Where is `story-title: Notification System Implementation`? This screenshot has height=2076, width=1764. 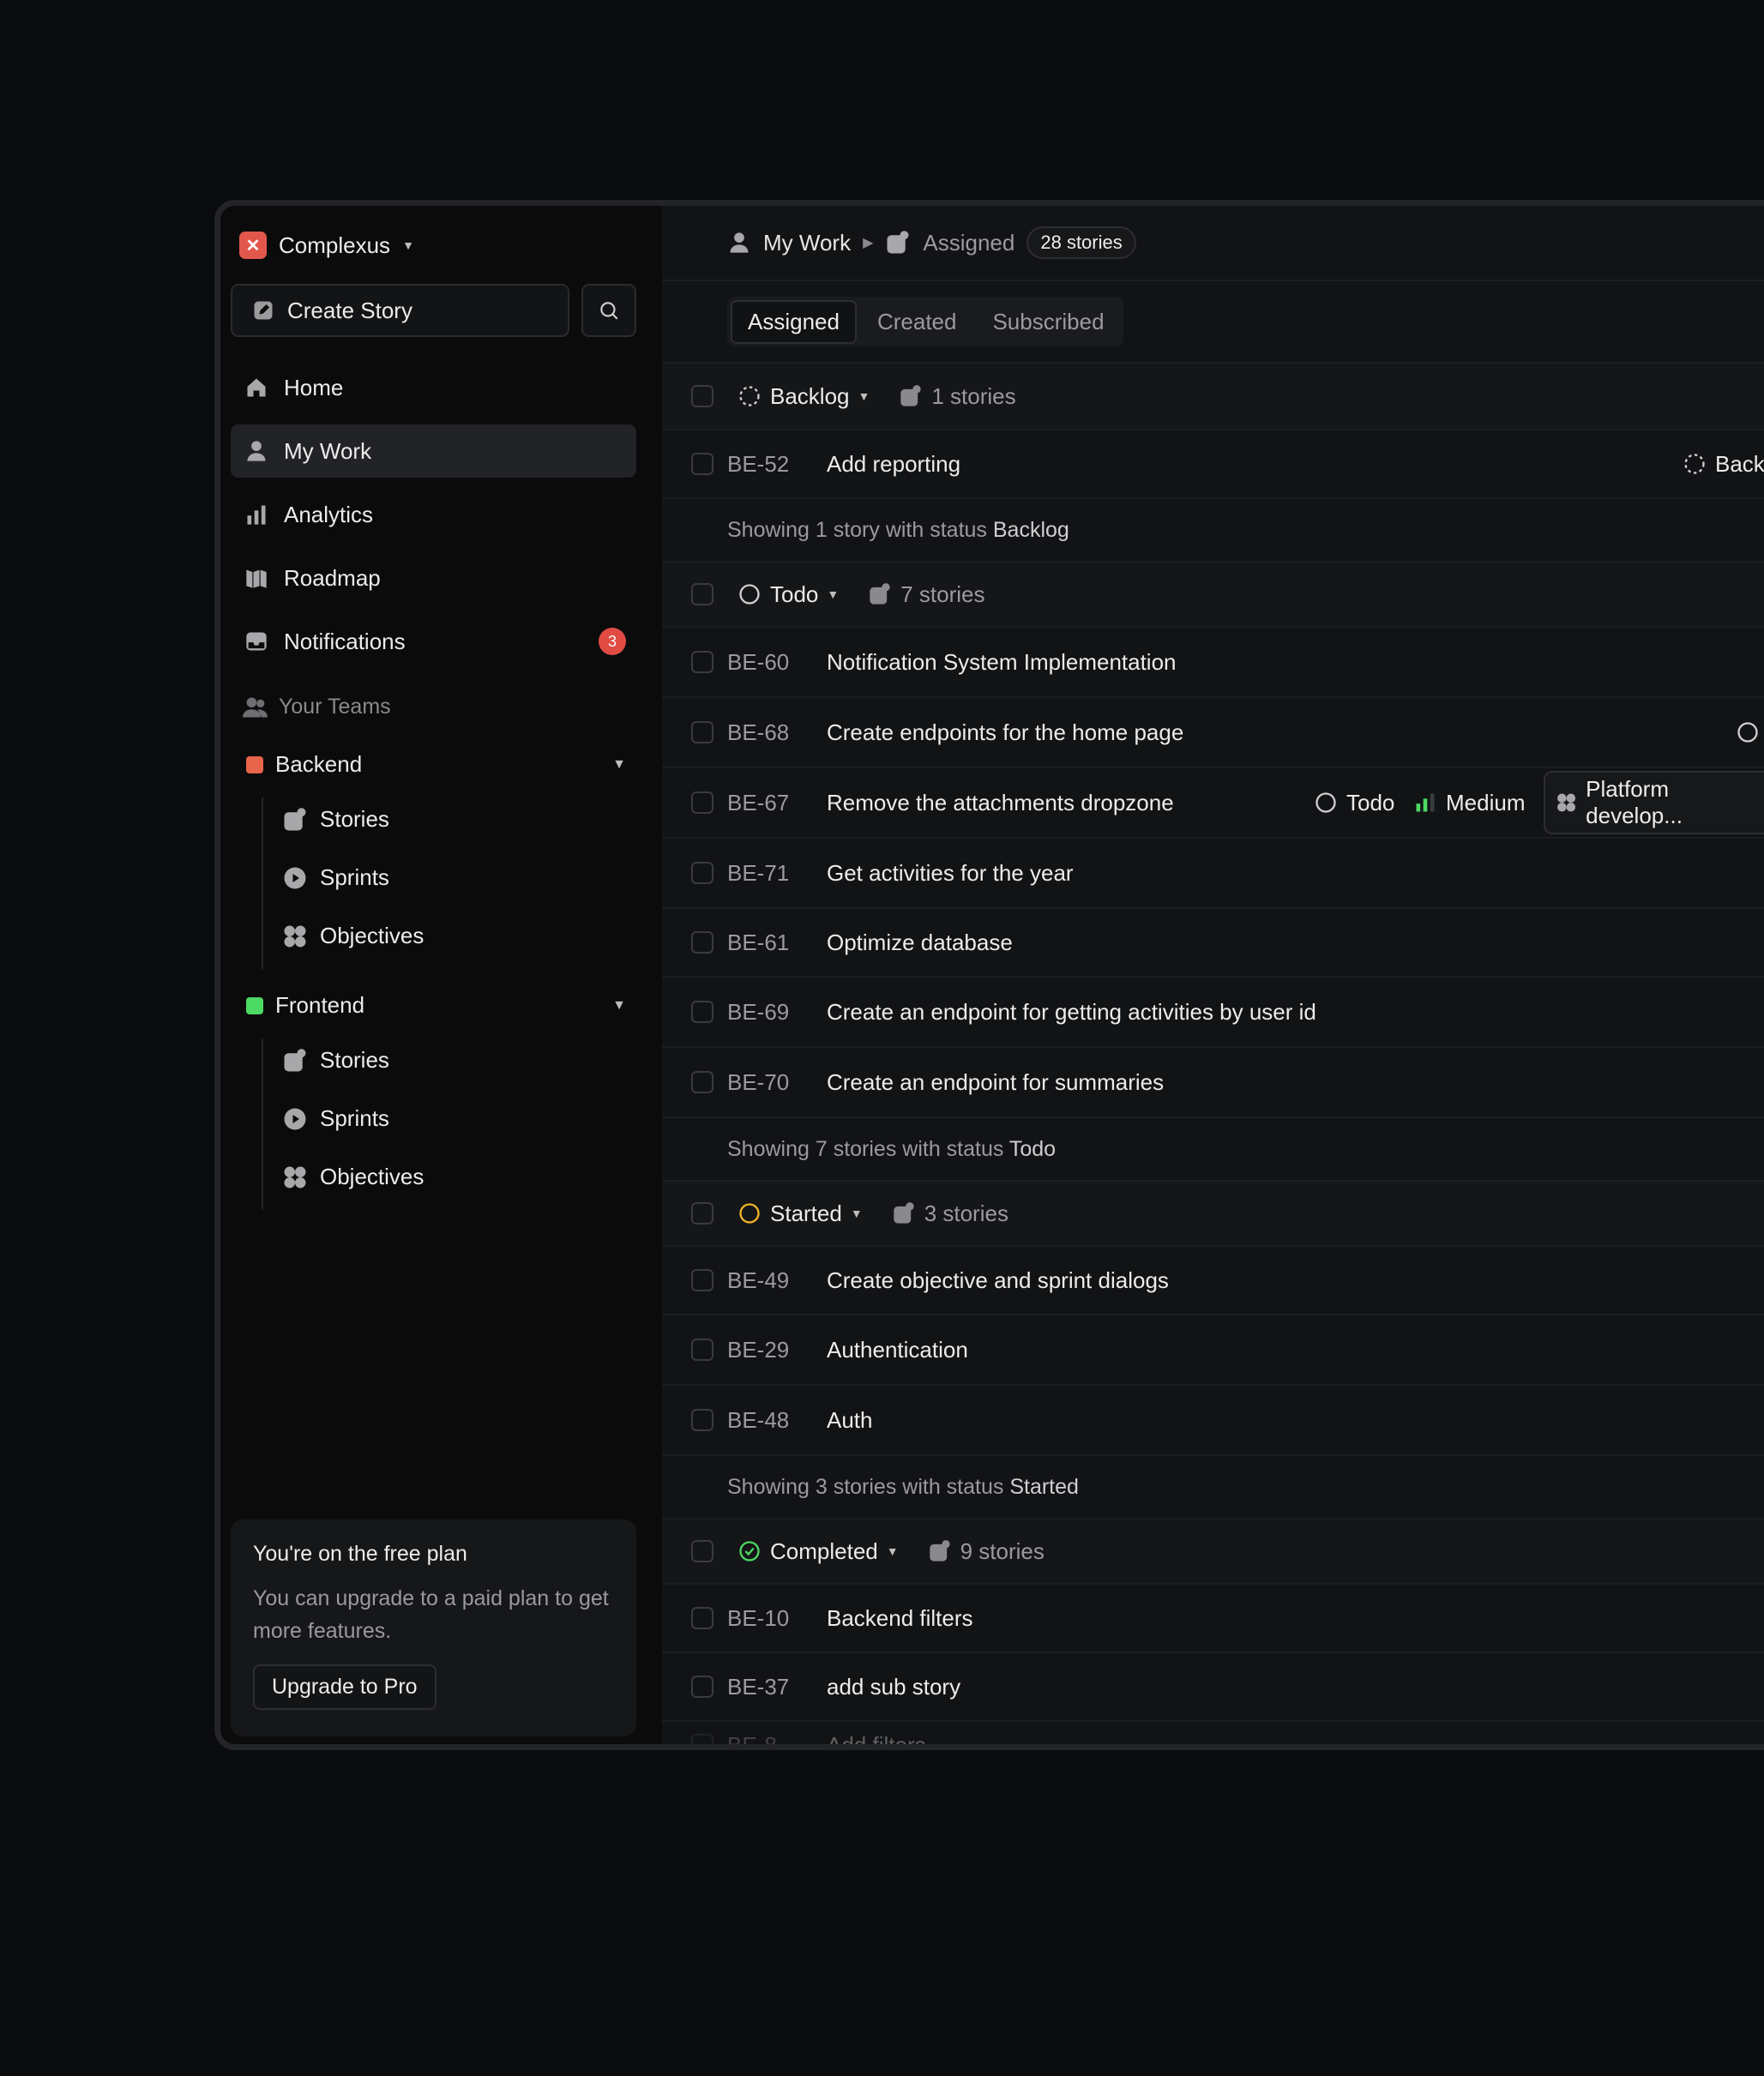 story-title: Notification System Implementation is located at coordinates (1002, 662).